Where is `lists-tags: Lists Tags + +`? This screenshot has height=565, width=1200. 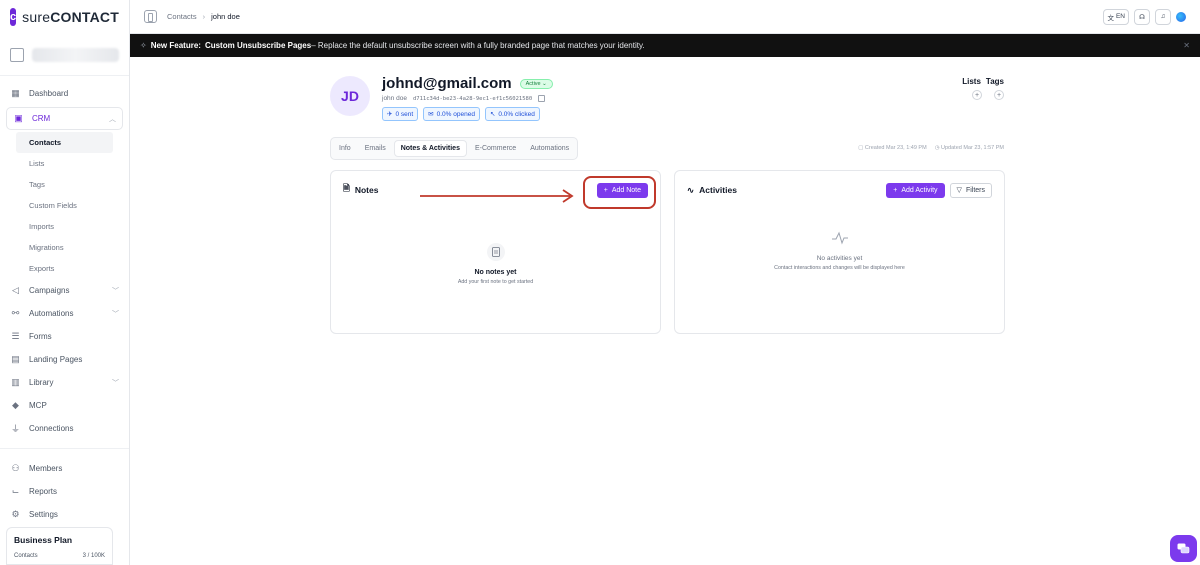 lists-tags: Lists Tags + + is located at coordinates (983, 88).